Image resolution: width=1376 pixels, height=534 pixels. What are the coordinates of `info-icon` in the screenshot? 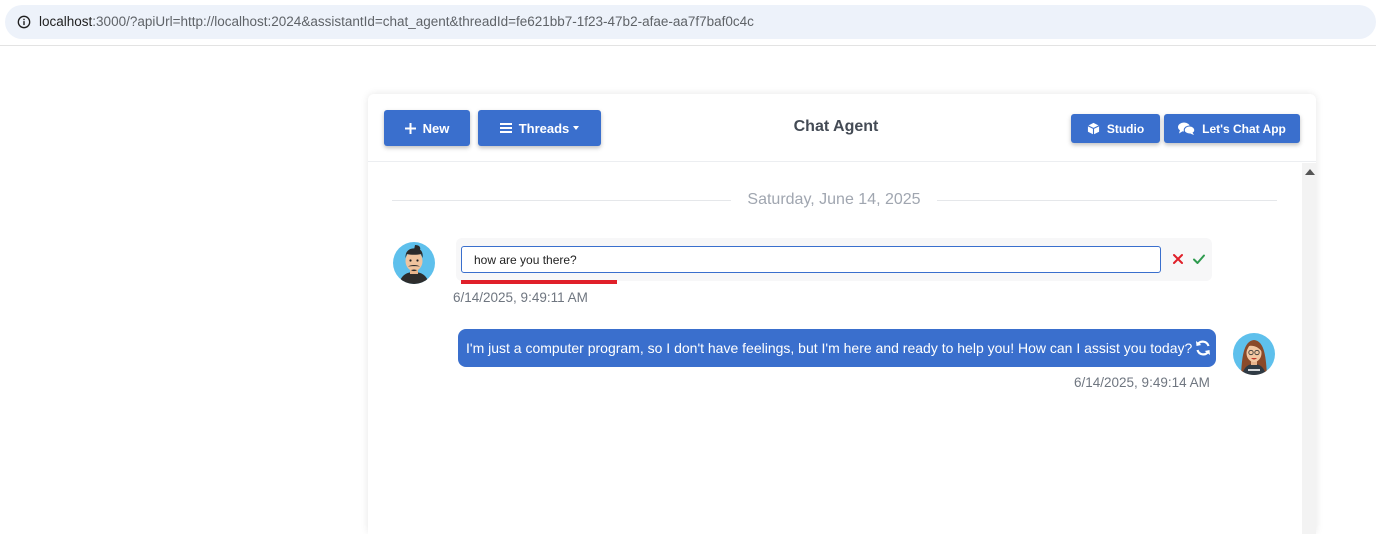 It's located at (24, 22).